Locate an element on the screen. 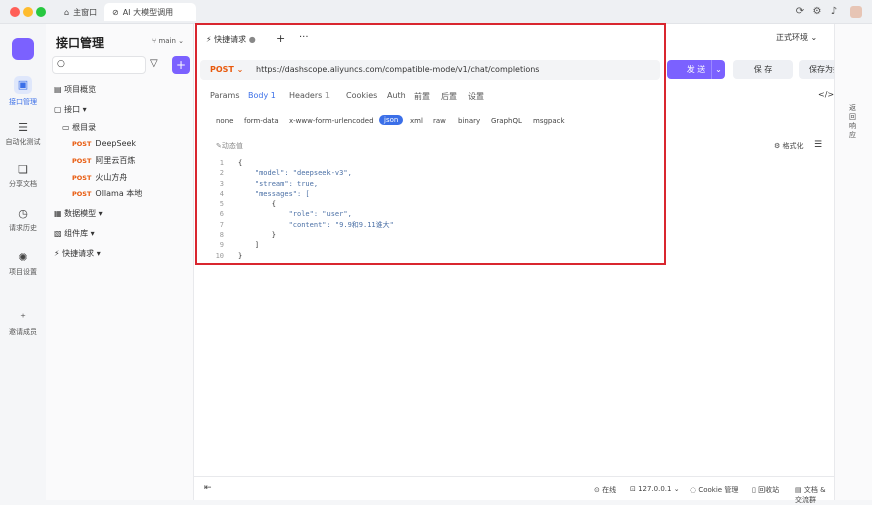 The image size is (872, 505). body-type-binary: binary is located at coordinates (469, 121).